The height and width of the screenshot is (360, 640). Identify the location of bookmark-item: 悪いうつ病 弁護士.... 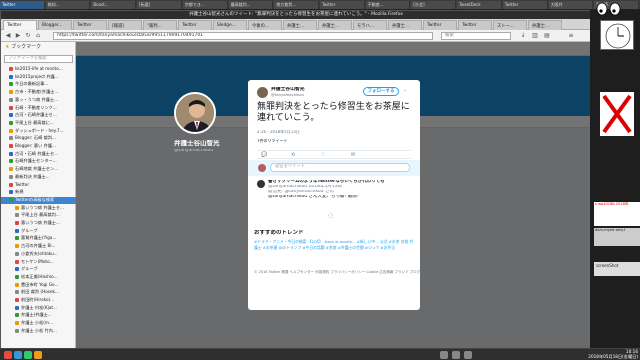
(38, 223).